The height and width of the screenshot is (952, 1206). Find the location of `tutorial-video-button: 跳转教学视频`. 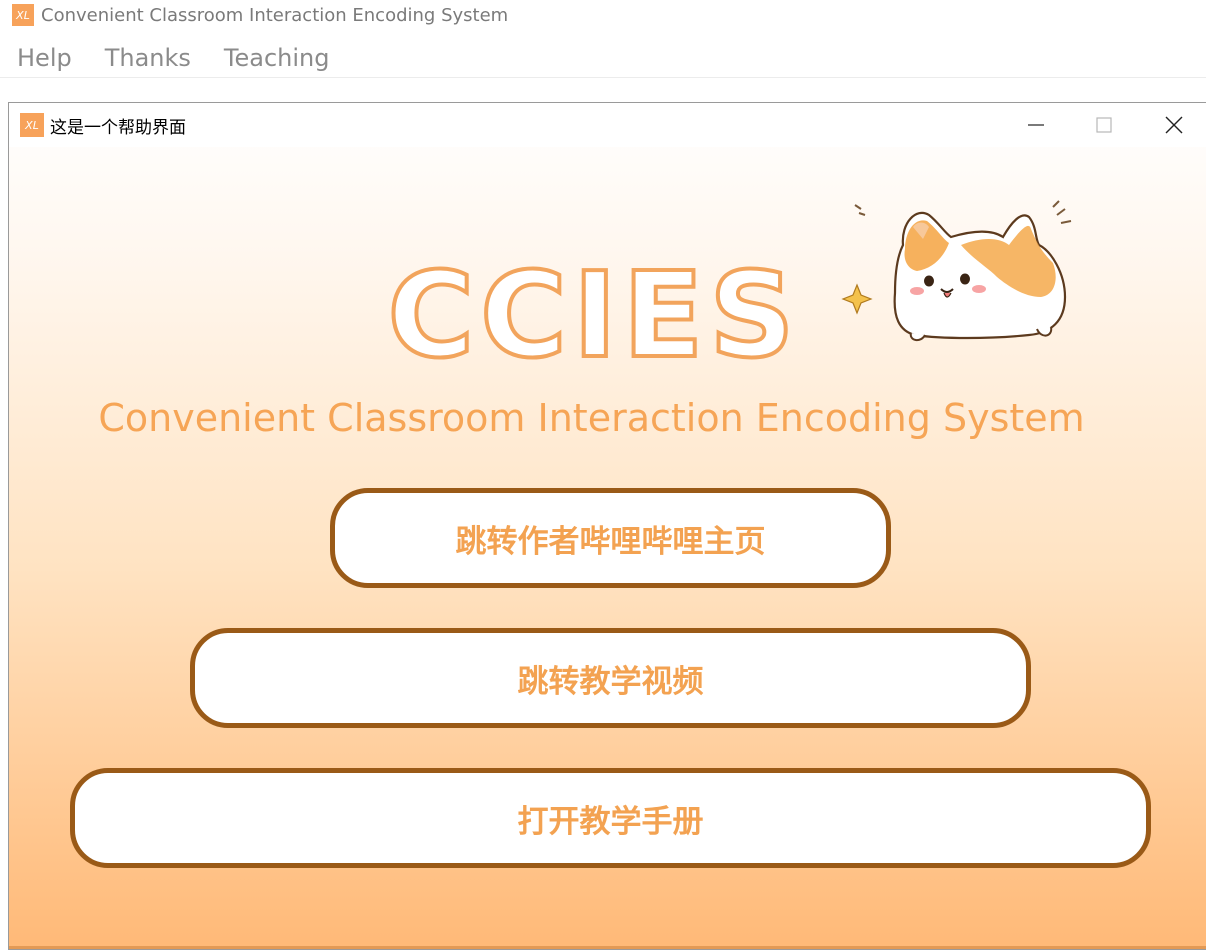

tutorial-video-button: 跳转教学视频 is located at coordinates (610, 678).